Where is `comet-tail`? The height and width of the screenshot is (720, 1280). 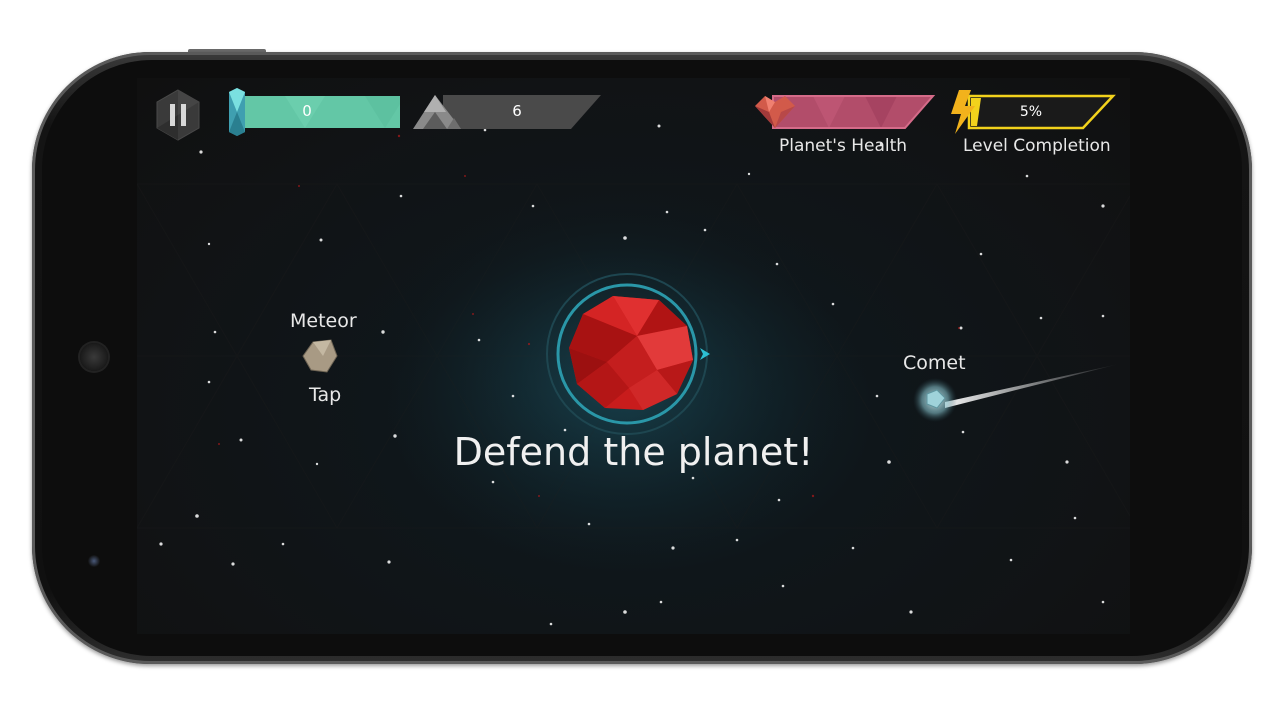 comet-tail is located at coordinates (1032, 386).